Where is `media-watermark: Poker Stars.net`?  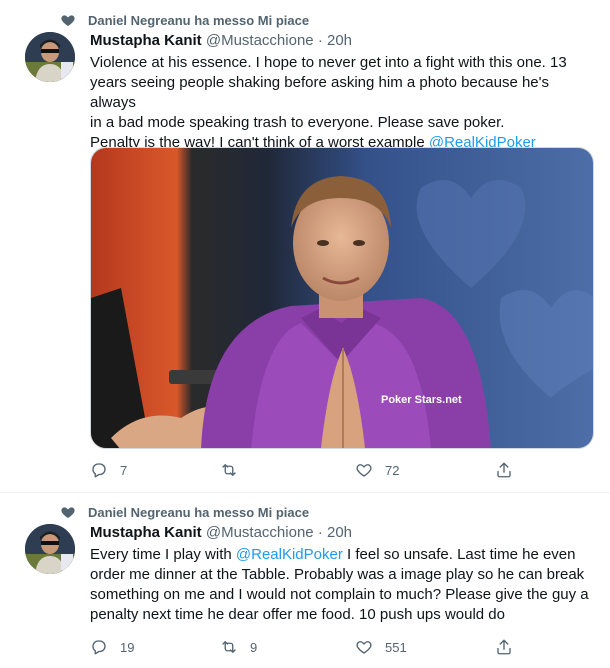
media-watermark: Poker Stars.net is located at coordinates (421, 400).